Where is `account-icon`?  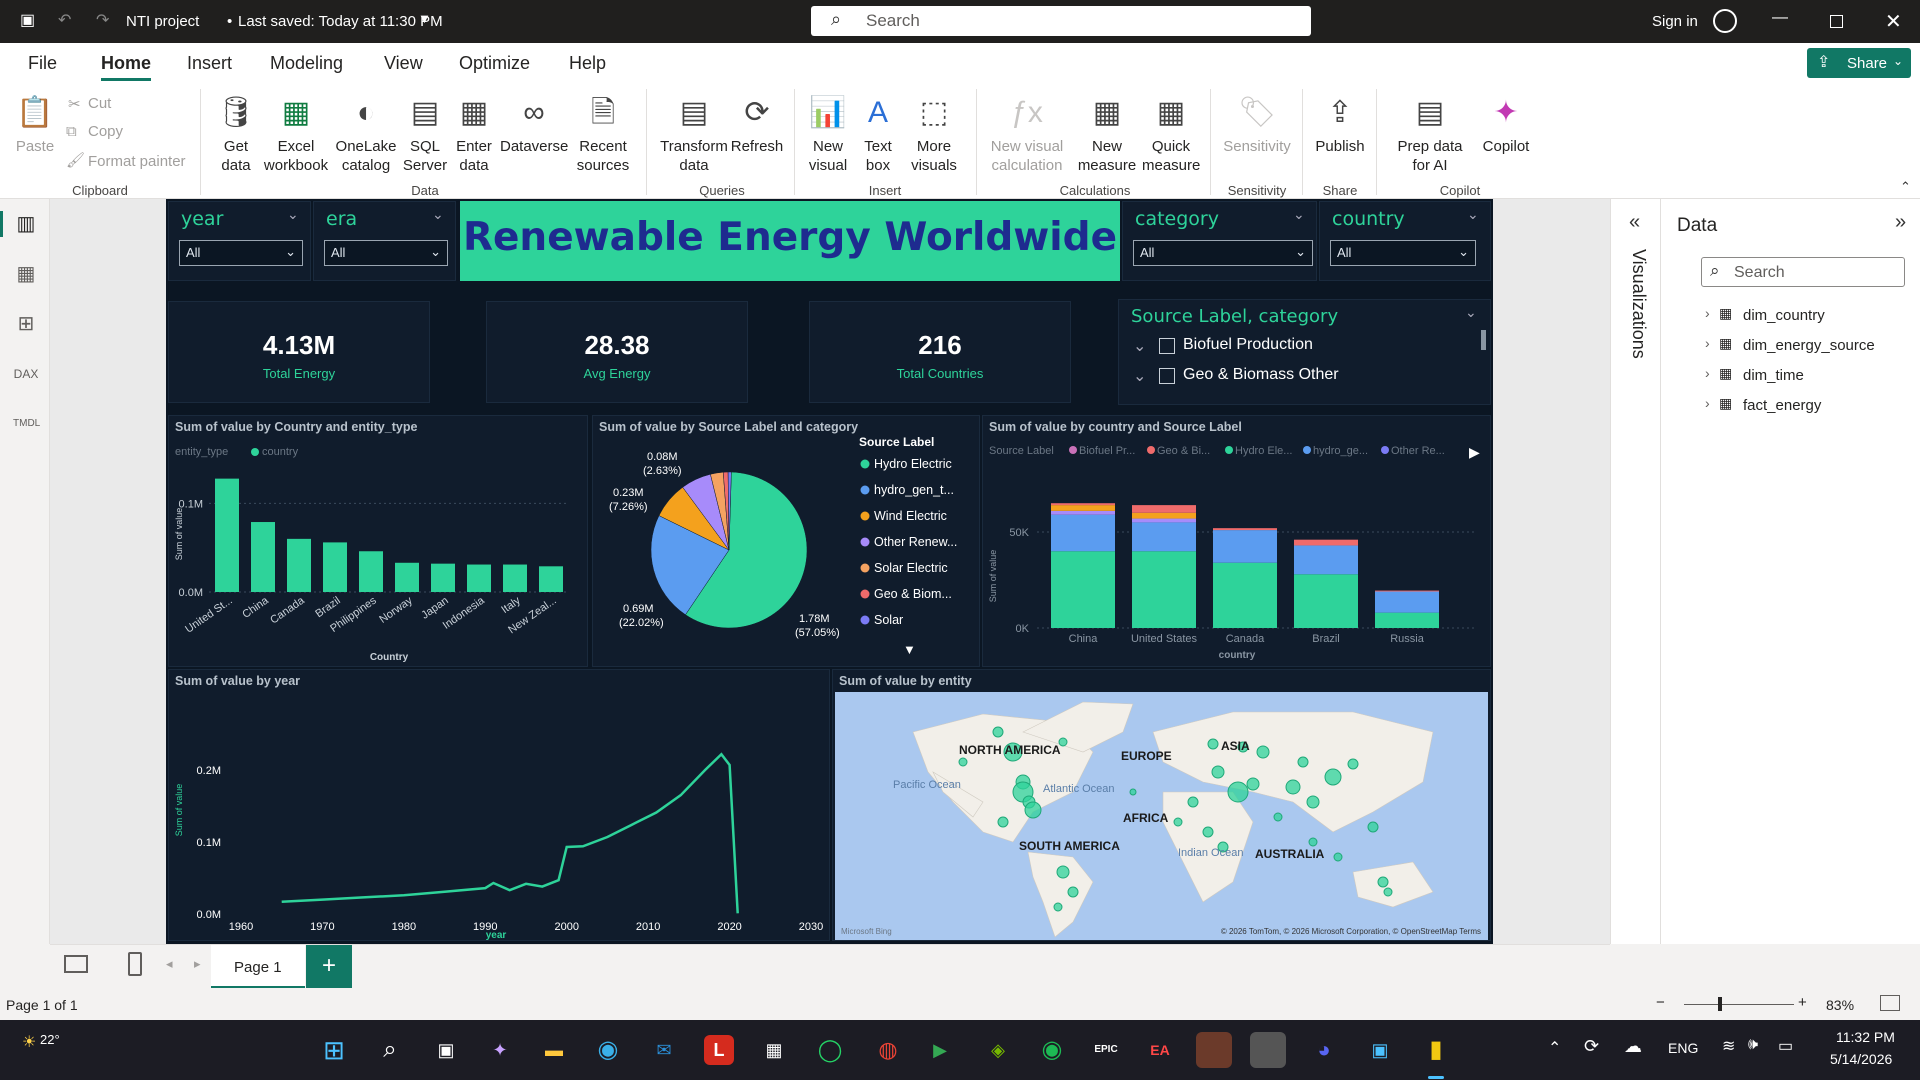 account-icon is located at coordinates (1725, 21).